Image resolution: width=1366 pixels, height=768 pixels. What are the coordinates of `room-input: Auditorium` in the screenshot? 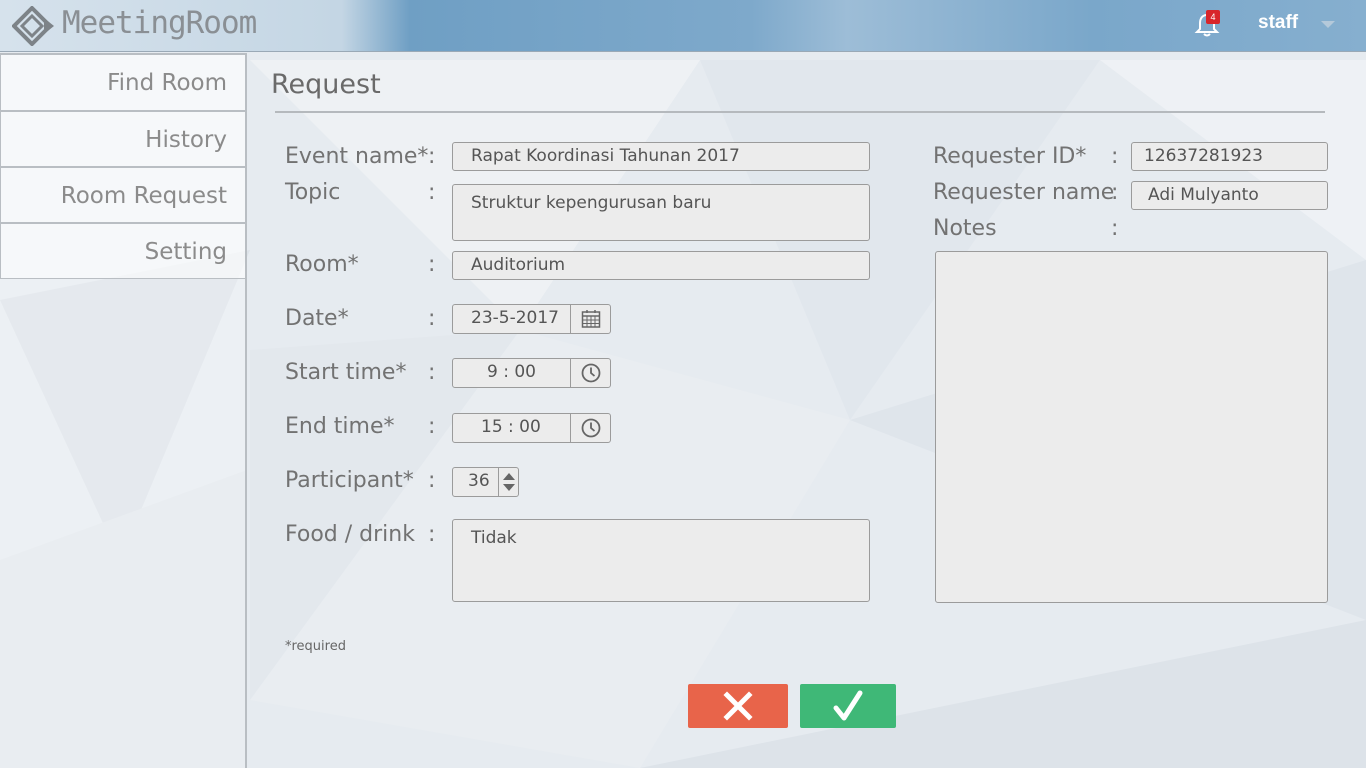 It's located at (661, 265).